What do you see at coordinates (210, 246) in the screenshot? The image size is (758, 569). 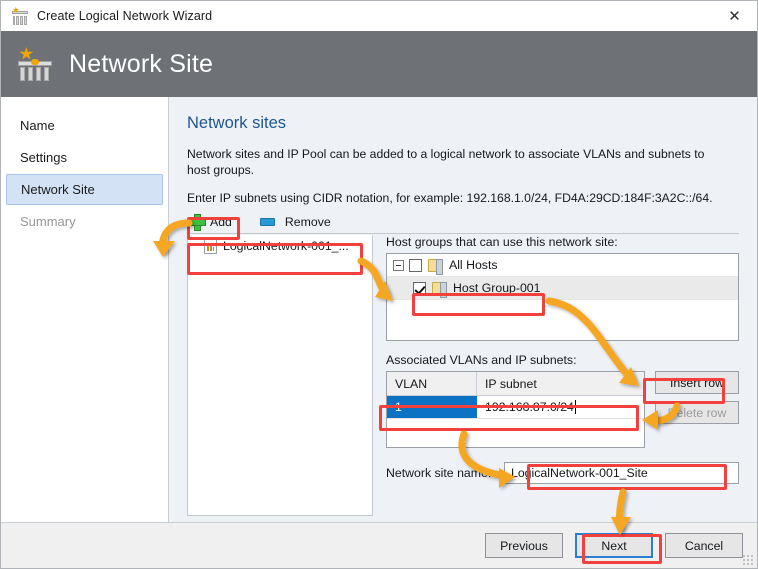 I see `network-site-doc-icon` at bounding box center [210, 246].